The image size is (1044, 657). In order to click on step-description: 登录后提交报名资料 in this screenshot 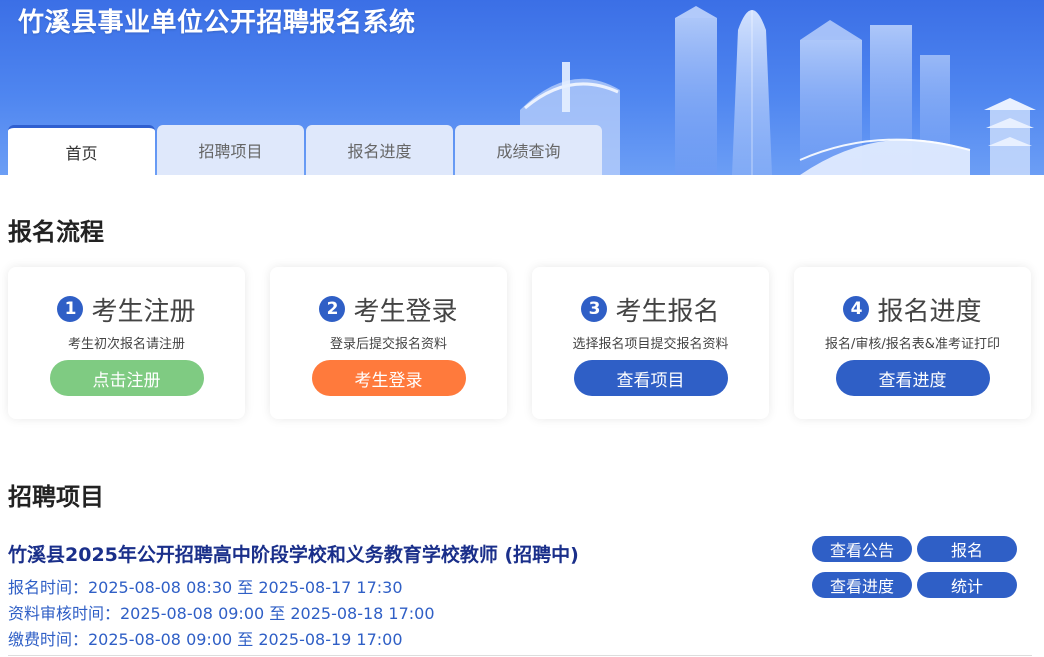, I will do `click(388, 344)`.